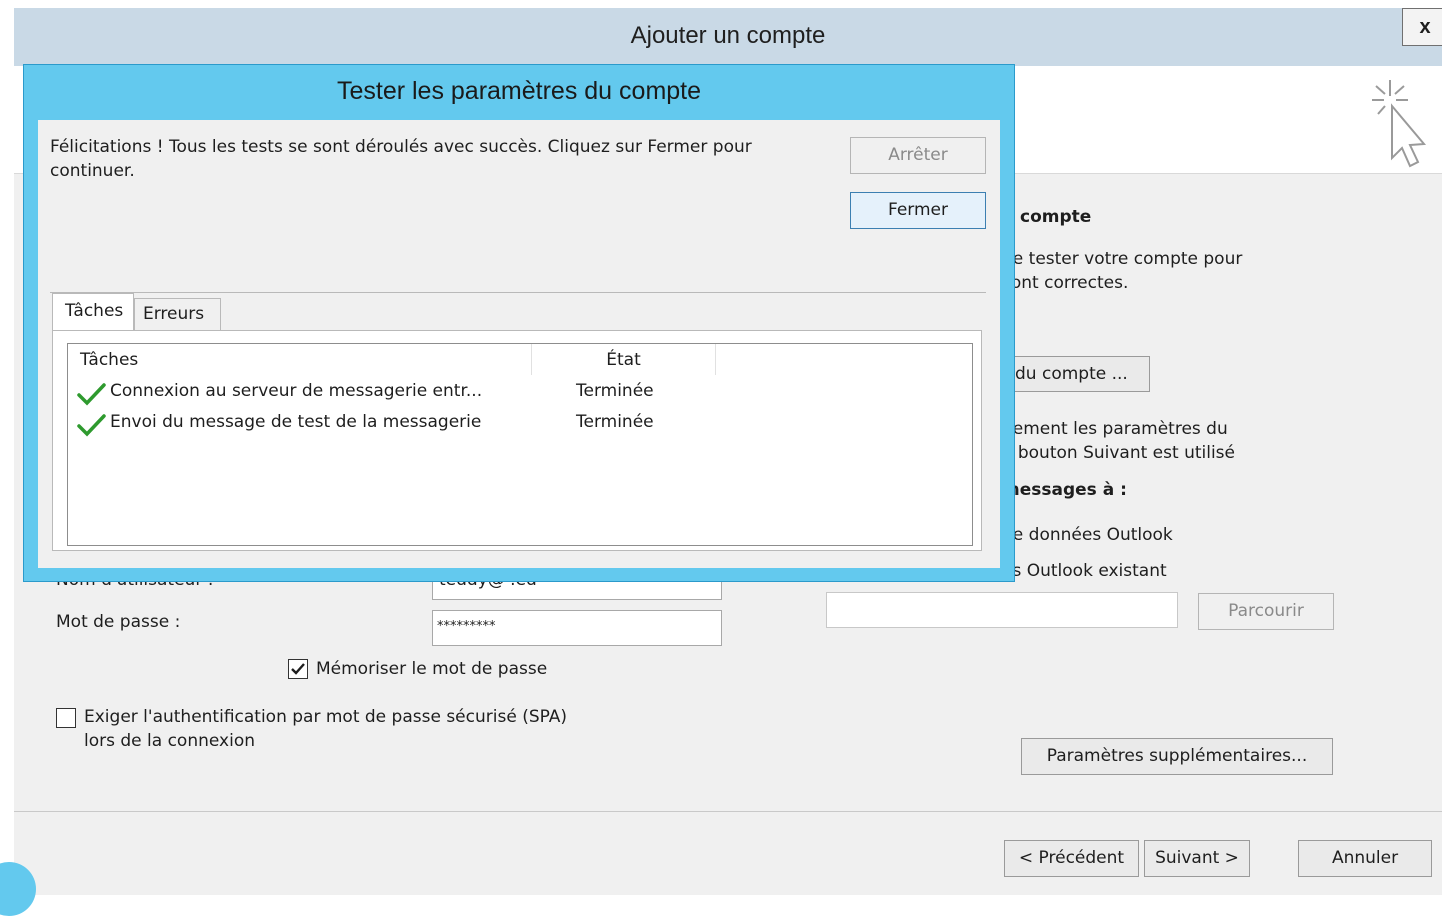  Describe the element at coordinates (1422, 27) in the screenshot. I see `window-close-button: x` at that location.